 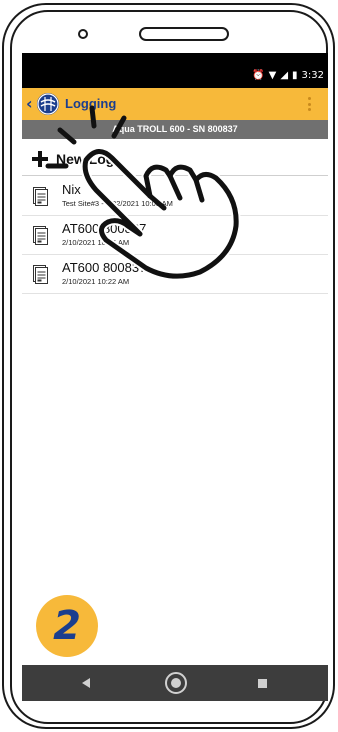 What do you see at coordinates (175, 274) in the screenshot?
I see `list-item: AT600 800837 2/10/2021 10:22 AM` at bounding box center [175, 274].